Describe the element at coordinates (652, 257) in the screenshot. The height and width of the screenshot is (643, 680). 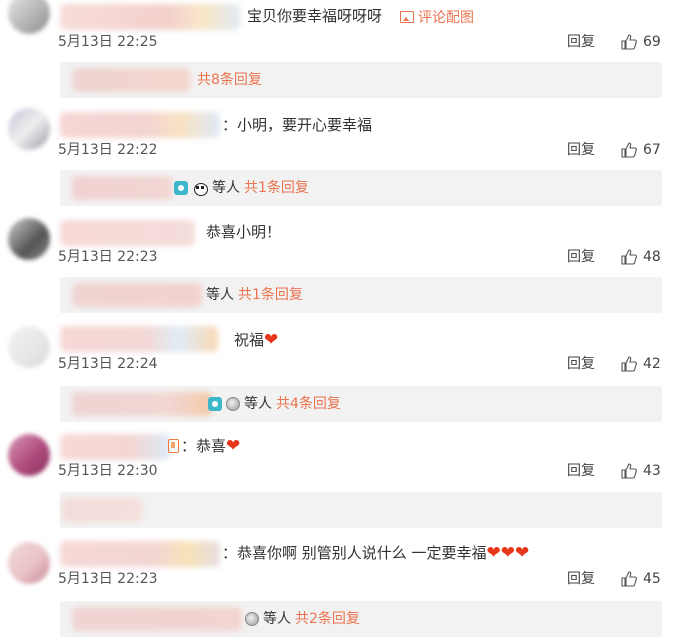
I see `like-count: 48` at that location.